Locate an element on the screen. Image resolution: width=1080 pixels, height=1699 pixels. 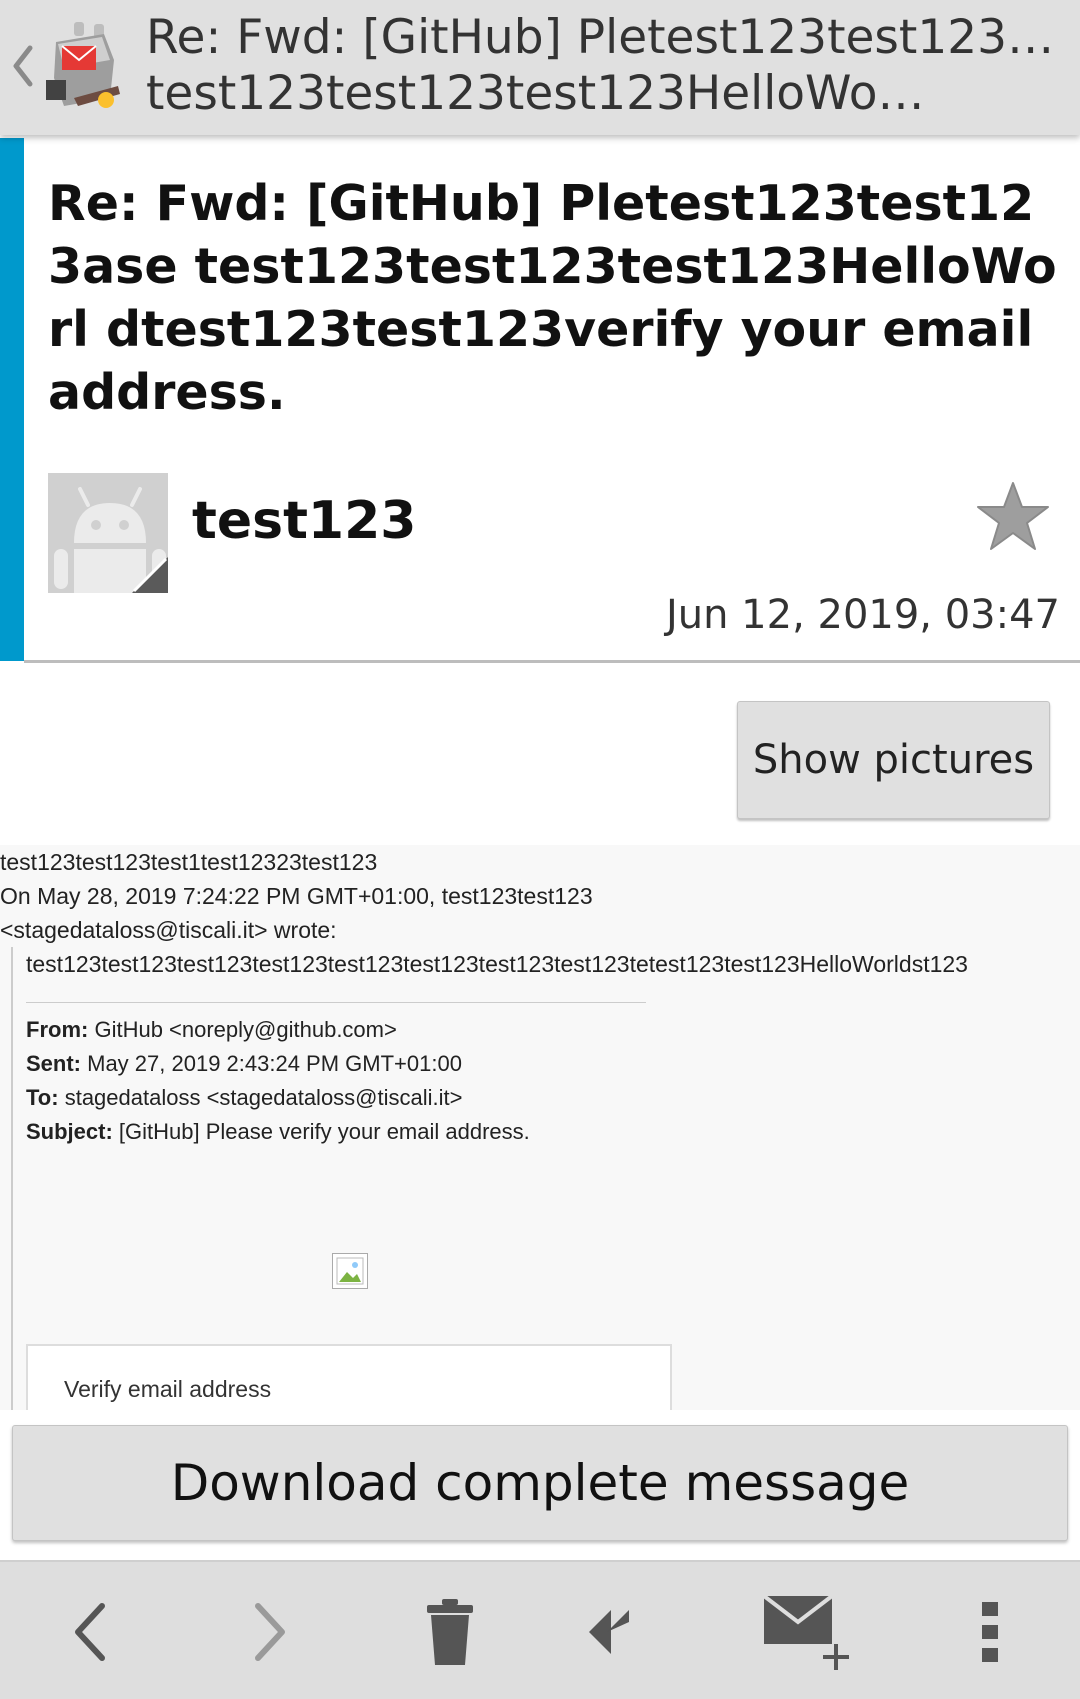
sent-row: Sent: May 27, 2019 2:43:24 PM GMT+01:00 is located at coordinates (278, 1064).